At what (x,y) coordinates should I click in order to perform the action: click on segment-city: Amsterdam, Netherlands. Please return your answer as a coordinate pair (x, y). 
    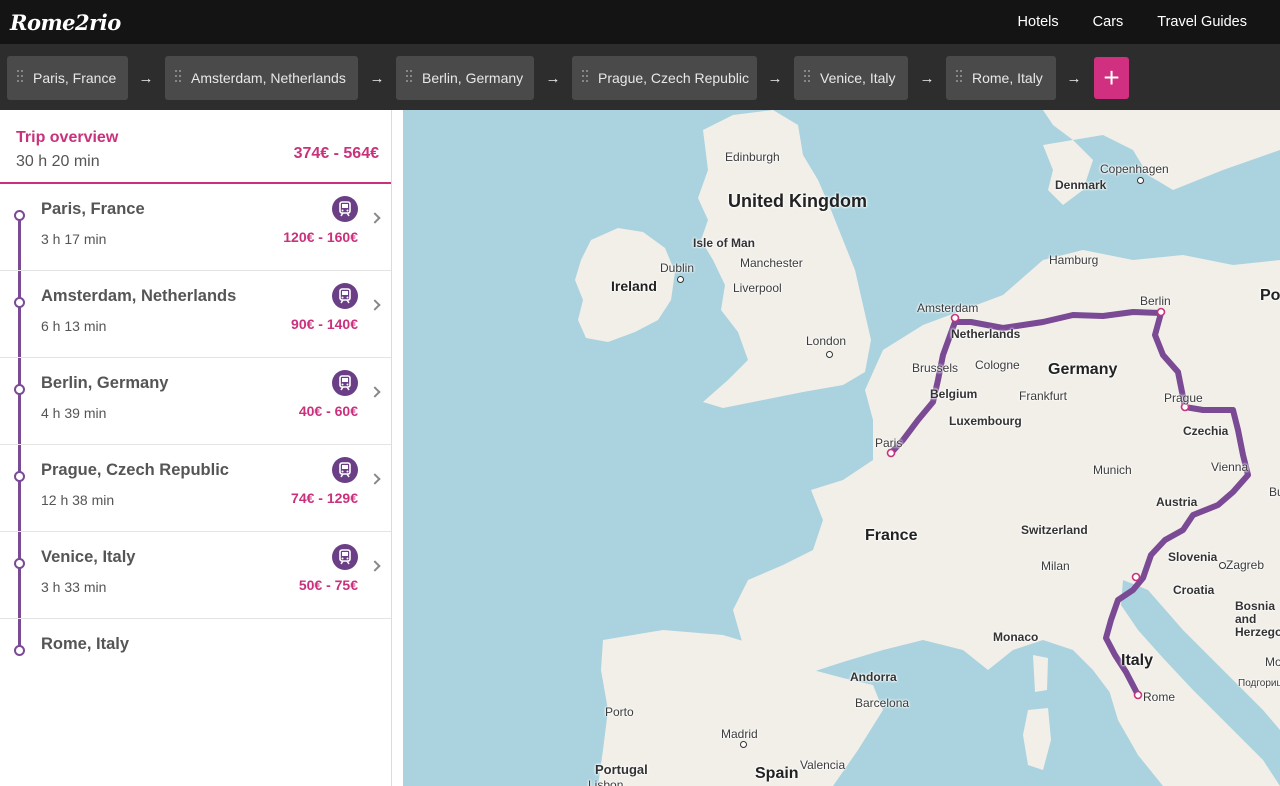
    Looking at the image, I should click on (139, 296).